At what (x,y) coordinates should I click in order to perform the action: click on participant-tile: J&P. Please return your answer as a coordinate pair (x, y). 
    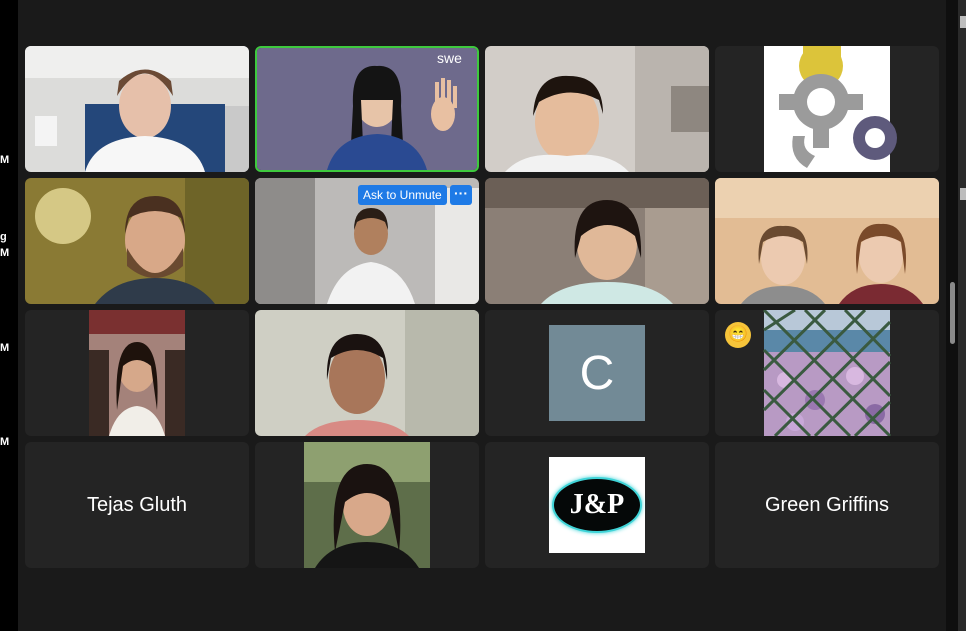
    Looking at the image, I should click on (597, 505).